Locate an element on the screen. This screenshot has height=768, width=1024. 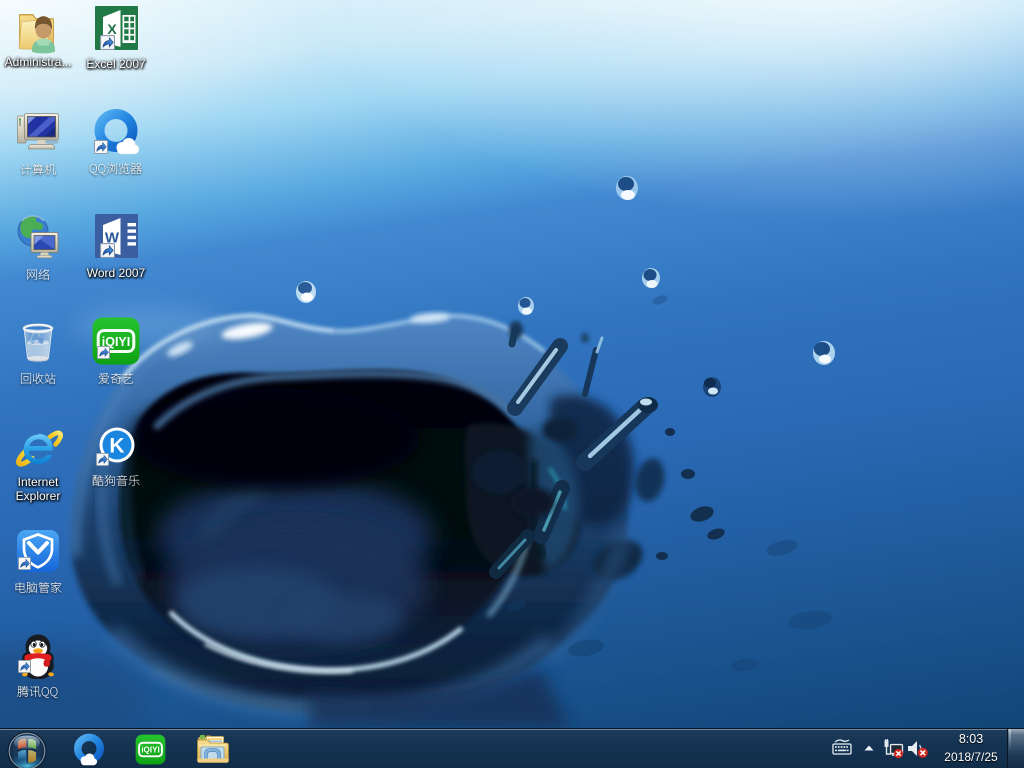
svg-text: X is located at coordinates (112, 29).